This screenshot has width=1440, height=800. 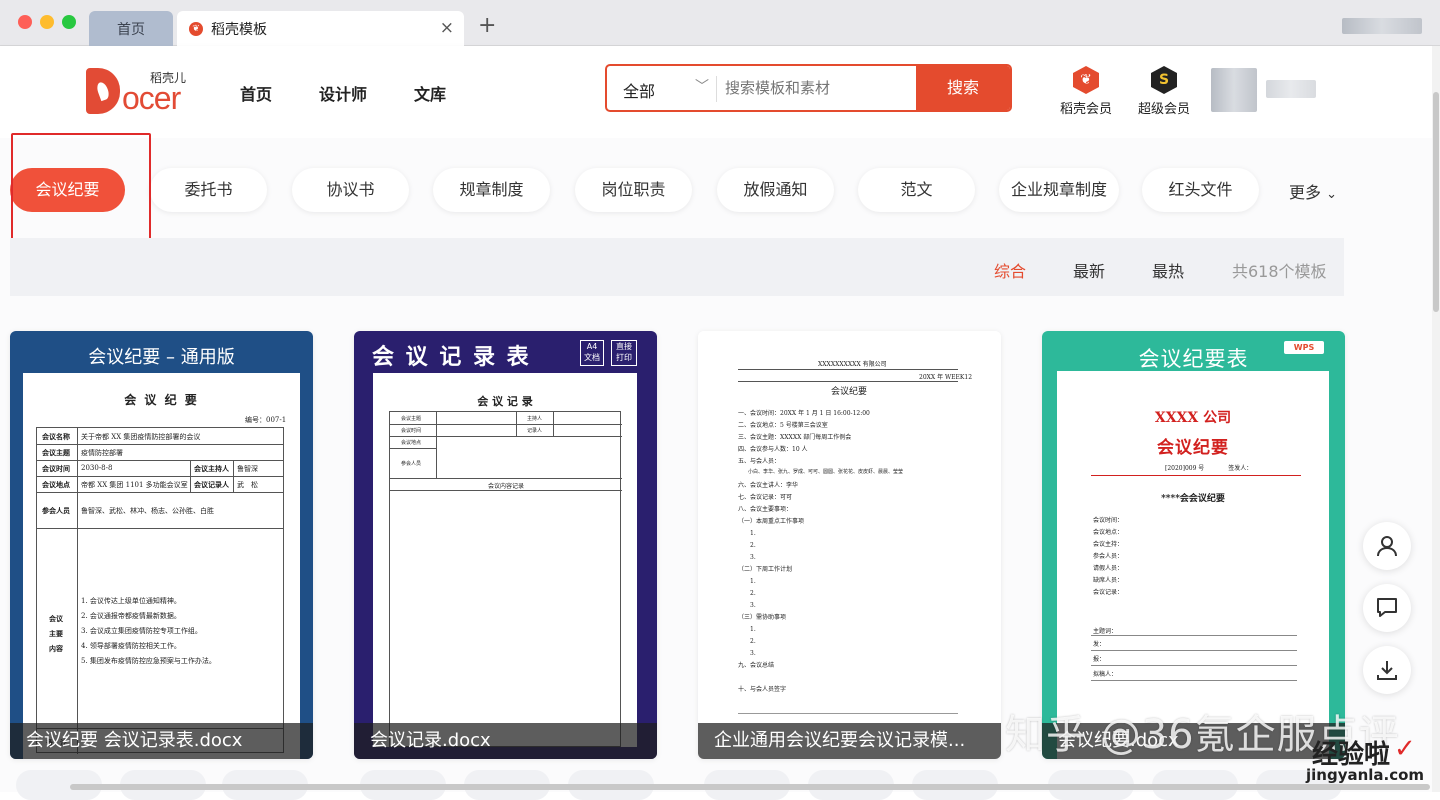 I want to click on minimize-window-button, so click(x=47, y=22).